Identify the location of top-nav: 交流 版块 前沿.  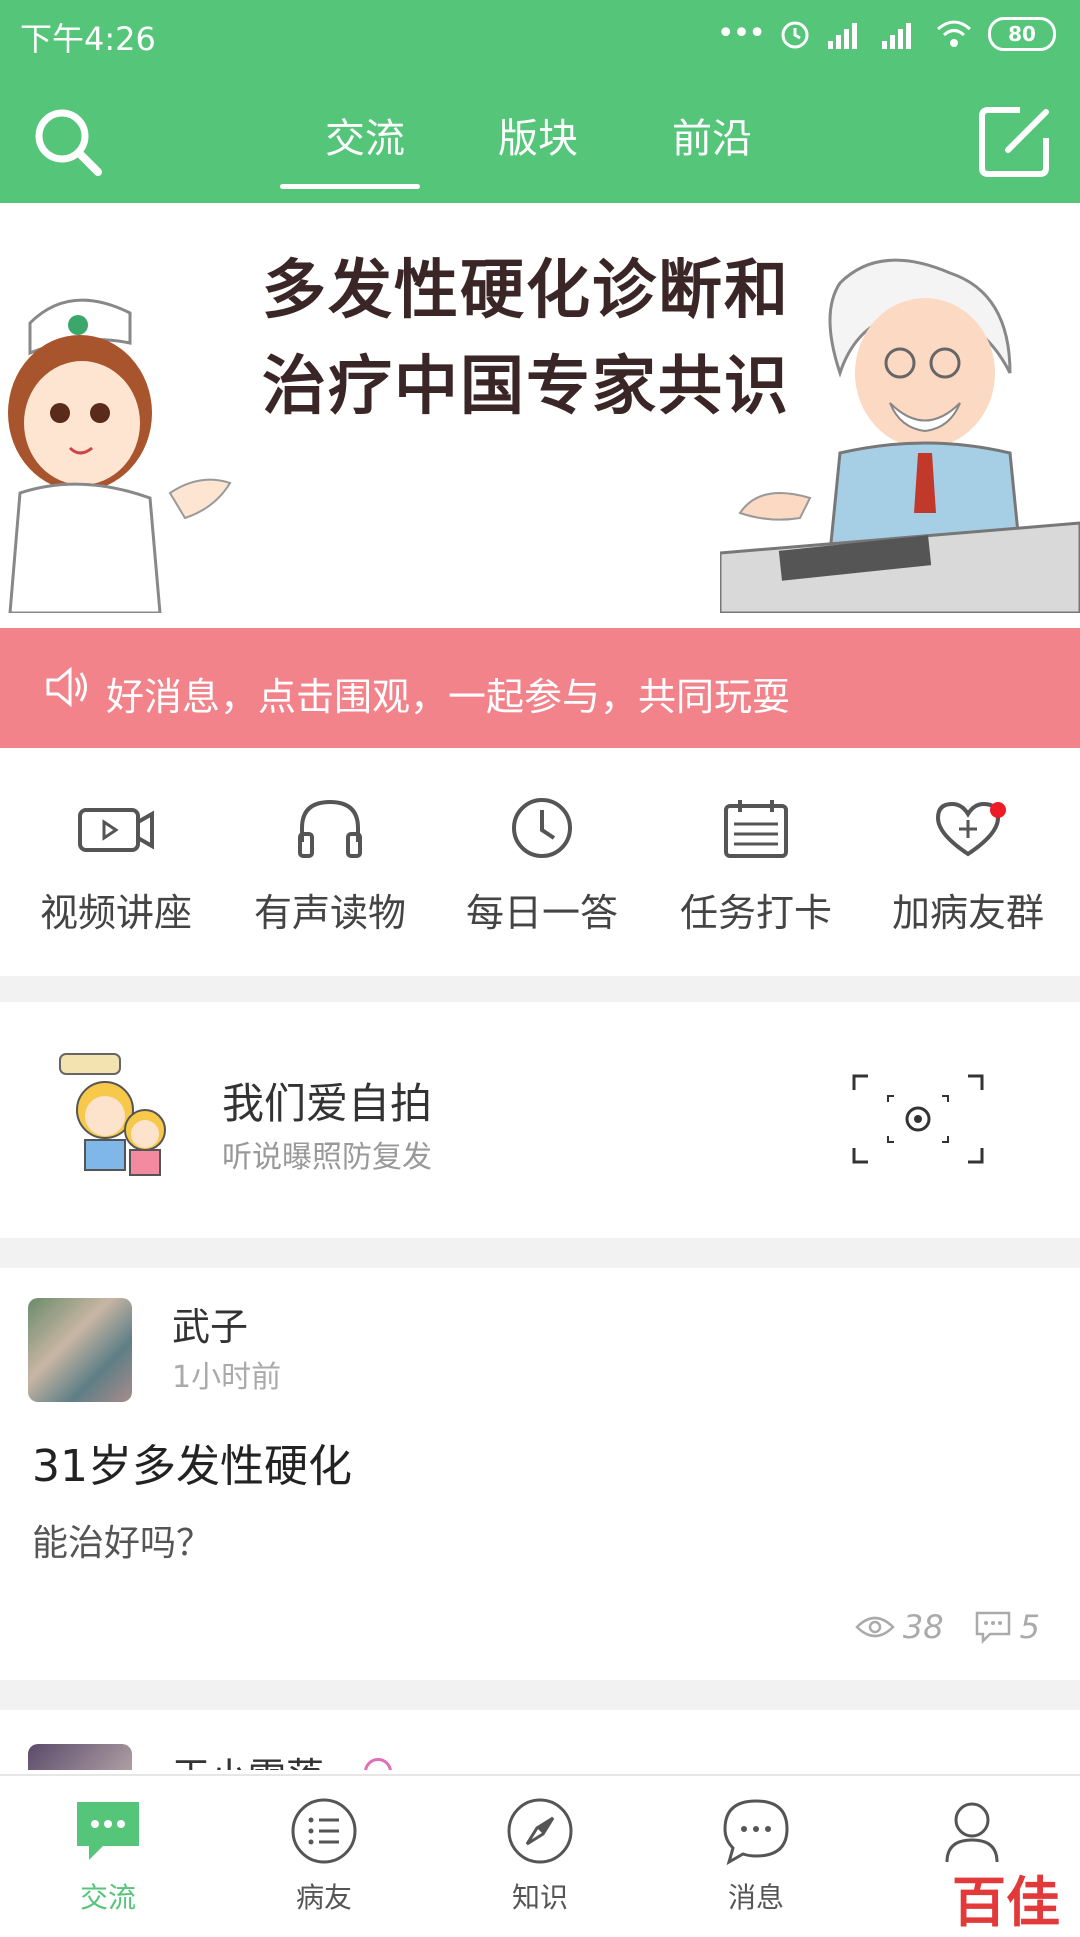
(540, 143).